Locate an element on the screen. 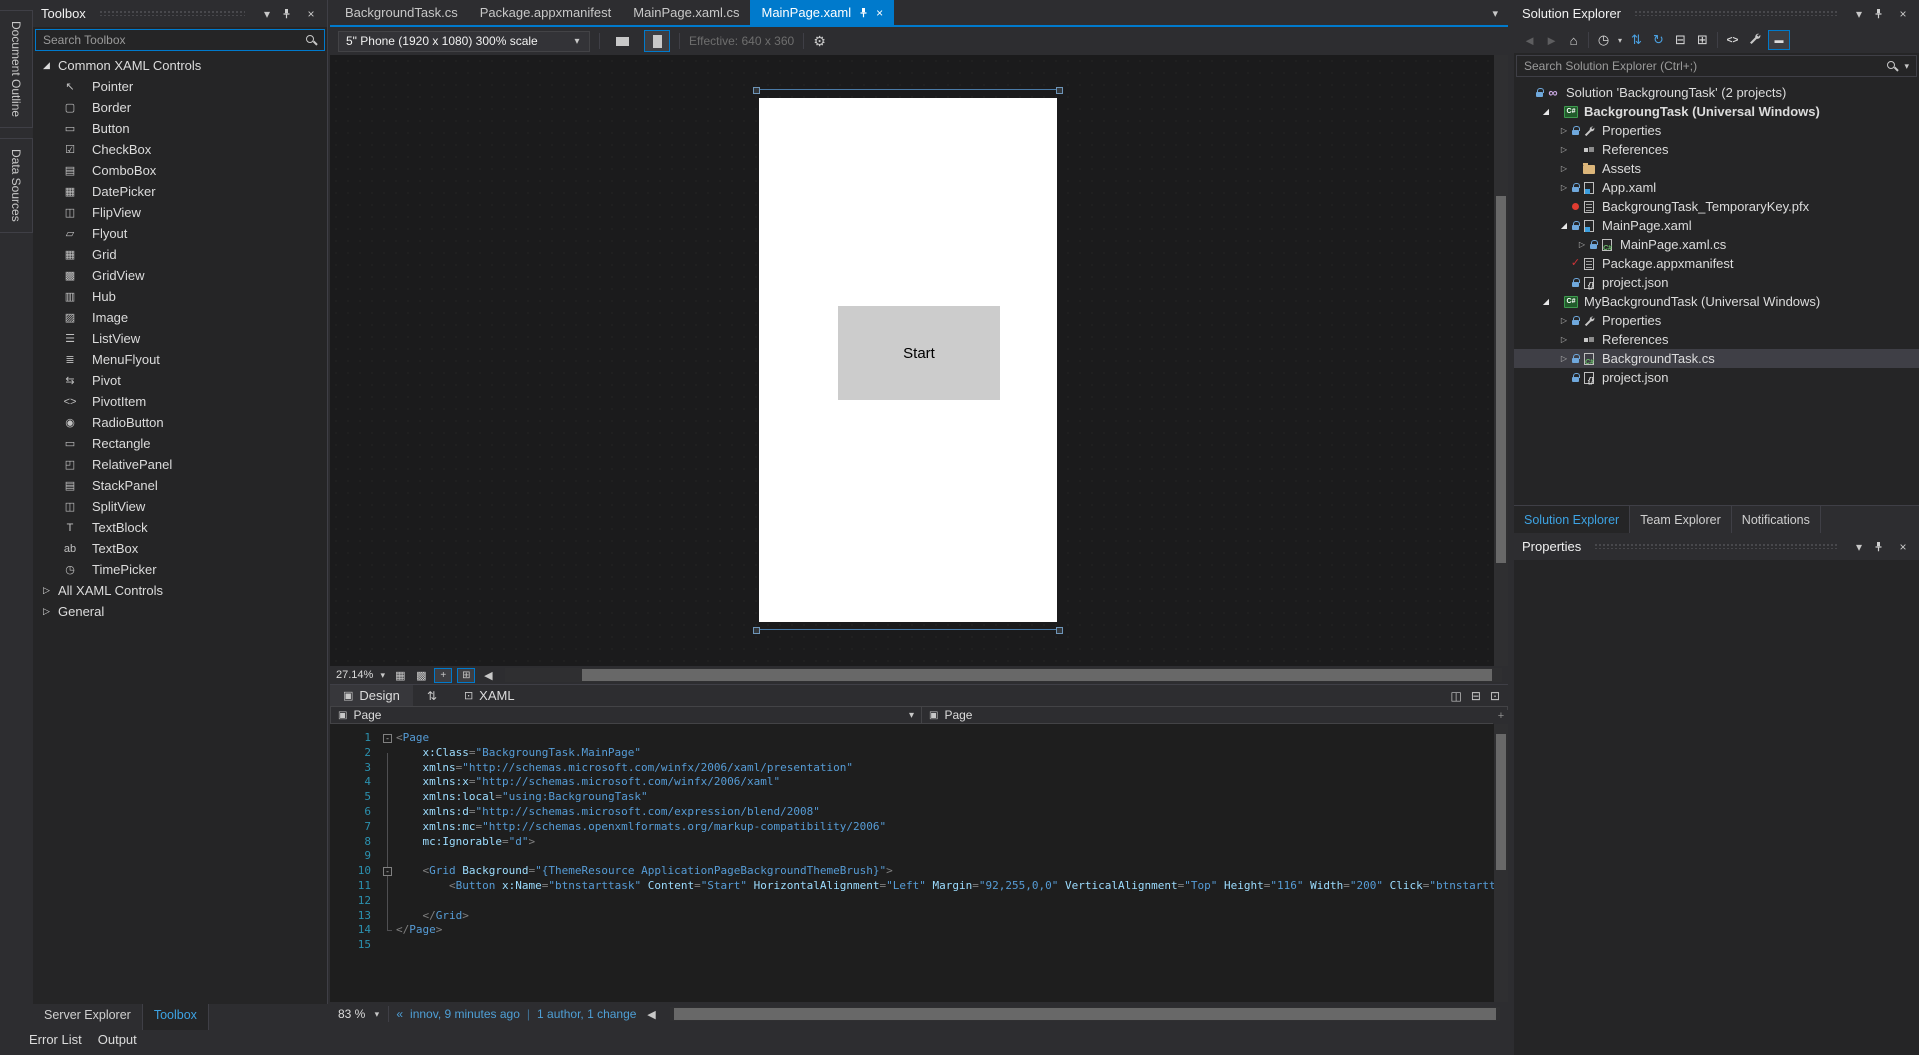 The width and height of the screenshot is (1919, 1055). scroll-left-arrow-icon: ◀ is located at coordinates (651, 1014).